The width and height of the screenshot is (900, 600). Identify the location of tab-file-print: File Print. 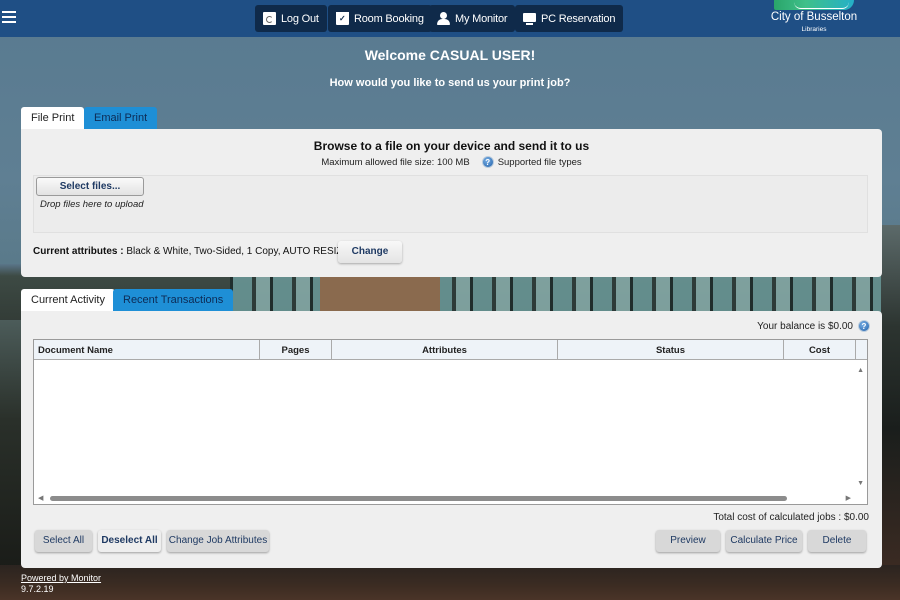
(53, 118).